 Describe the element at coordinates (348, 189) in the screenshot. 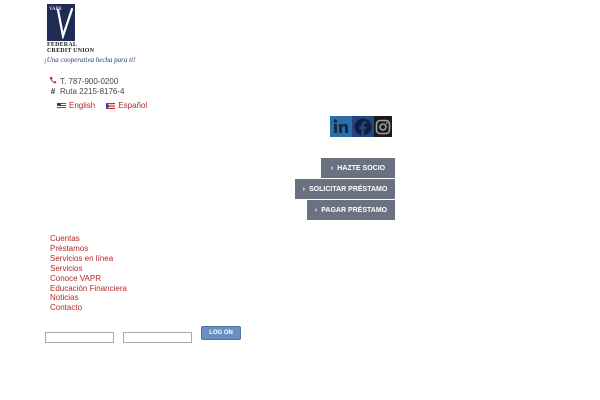

I see `solicitar-prestamo-label: SOLICITAR PRÉSTAMO` at that location.